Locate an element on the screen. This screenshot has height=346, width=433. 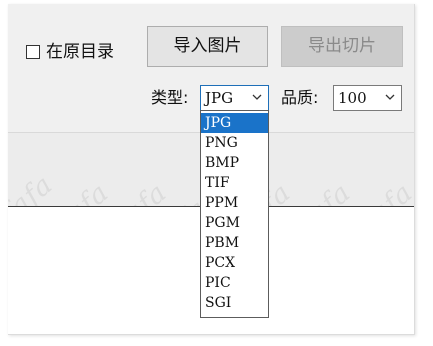
format-label: 类型: is located at coordinates (170, 97).